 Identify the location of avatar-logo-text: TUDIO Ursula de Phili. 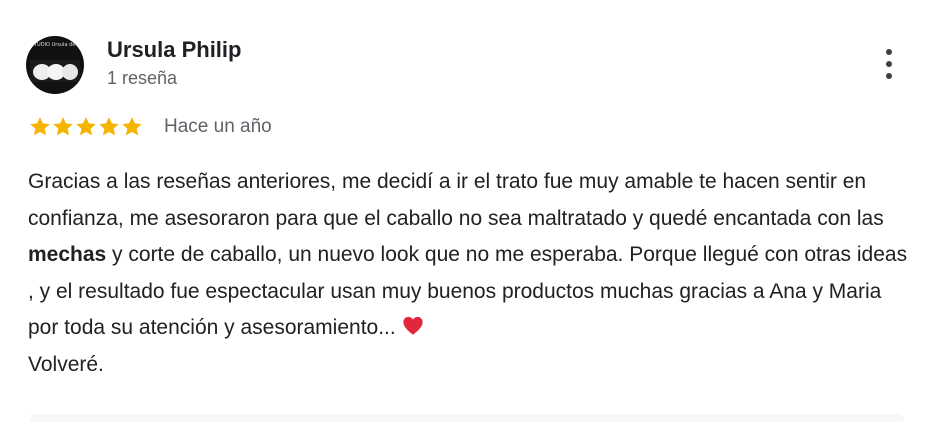
(56, 45).